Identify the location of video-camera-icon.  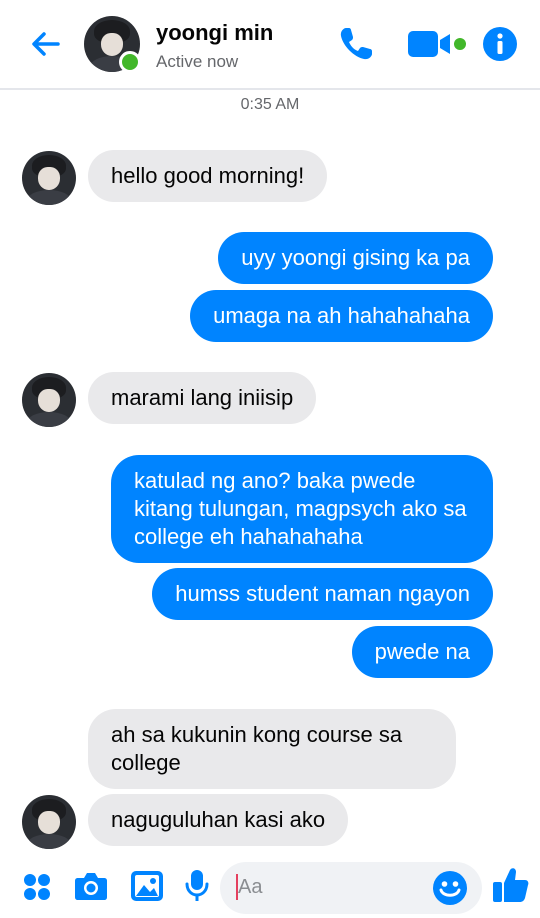
(437, 44).